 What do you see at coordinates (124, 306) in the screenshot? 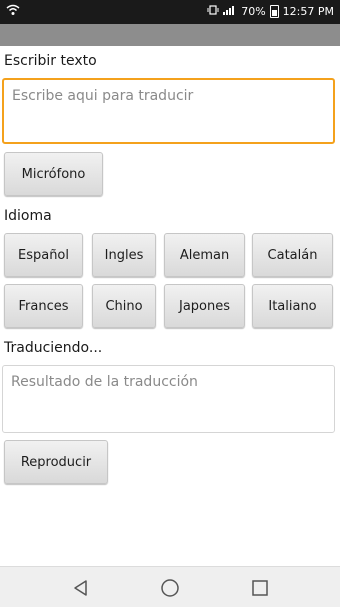
I see `lang-button-chino: Chino` at bounding box center [124, 306].